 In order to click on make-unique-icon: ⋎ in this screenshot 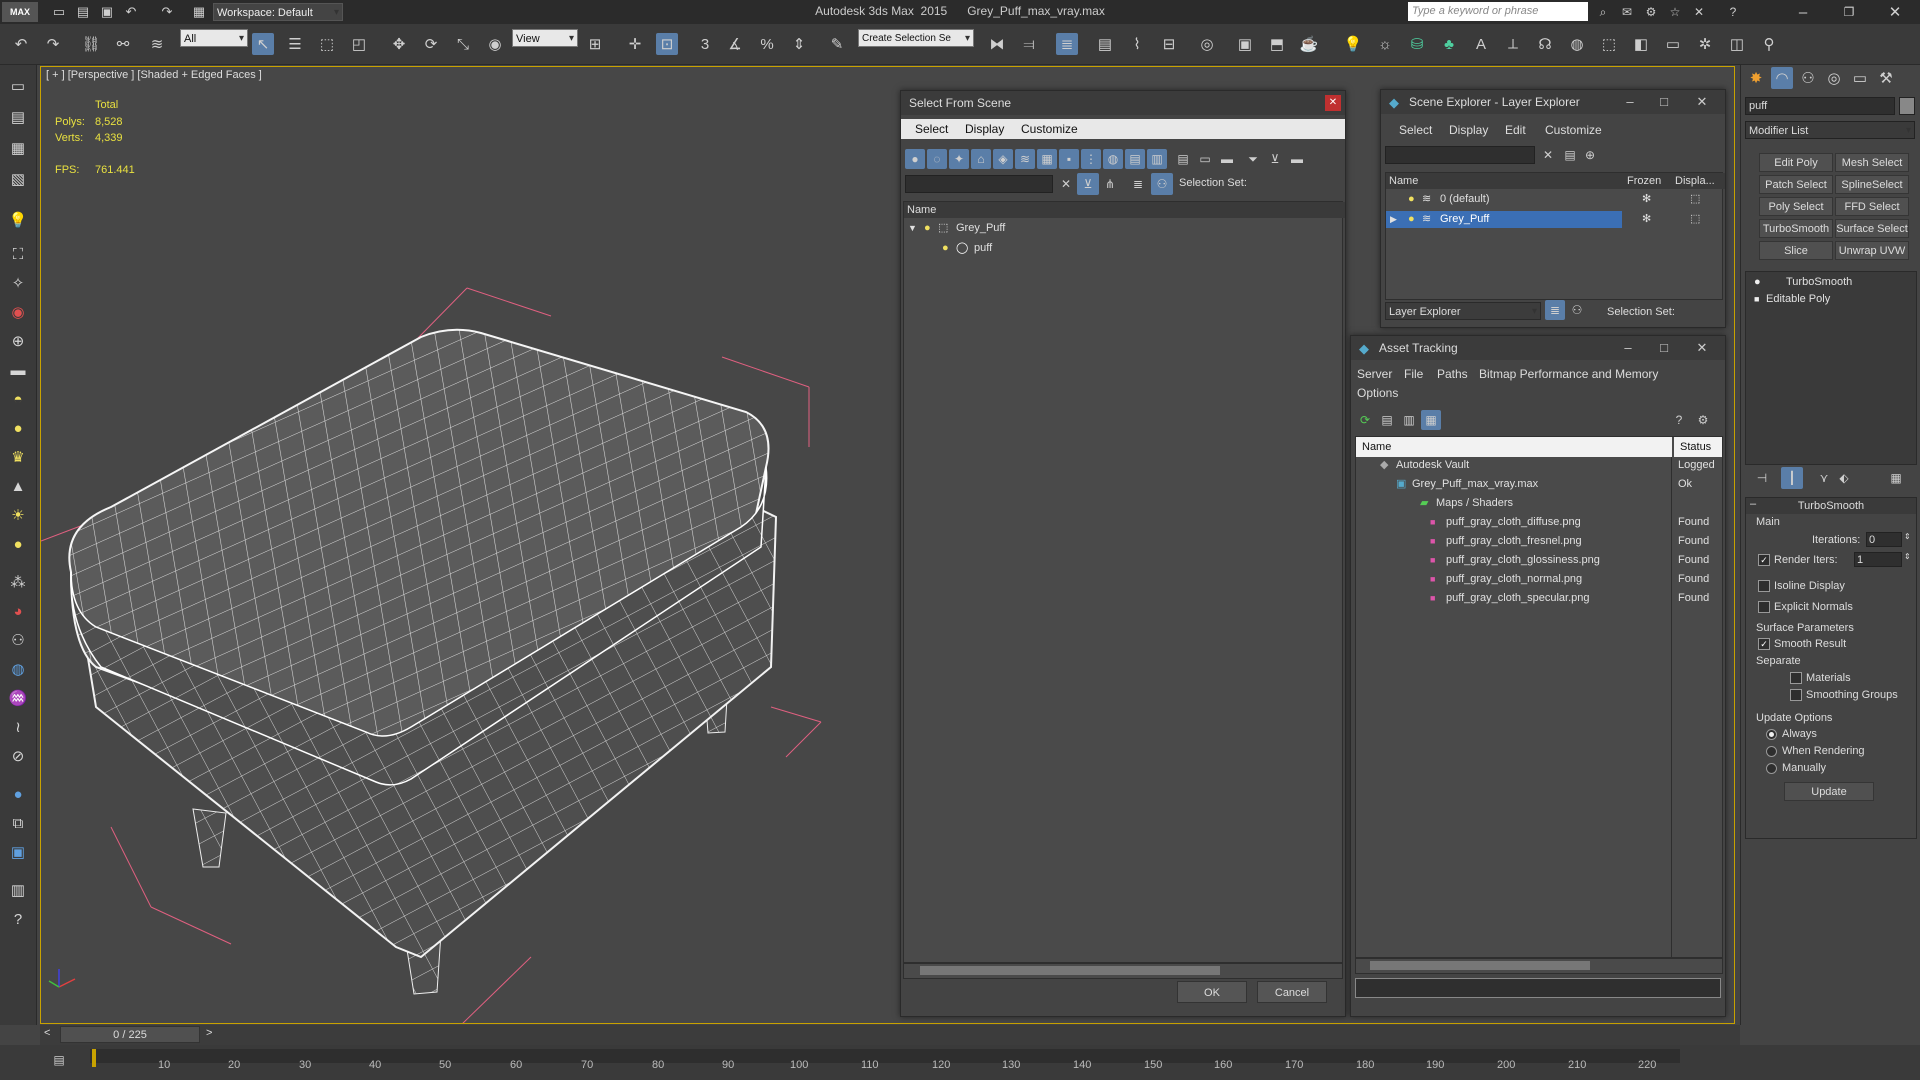, I will do `click(1824, 478)`.